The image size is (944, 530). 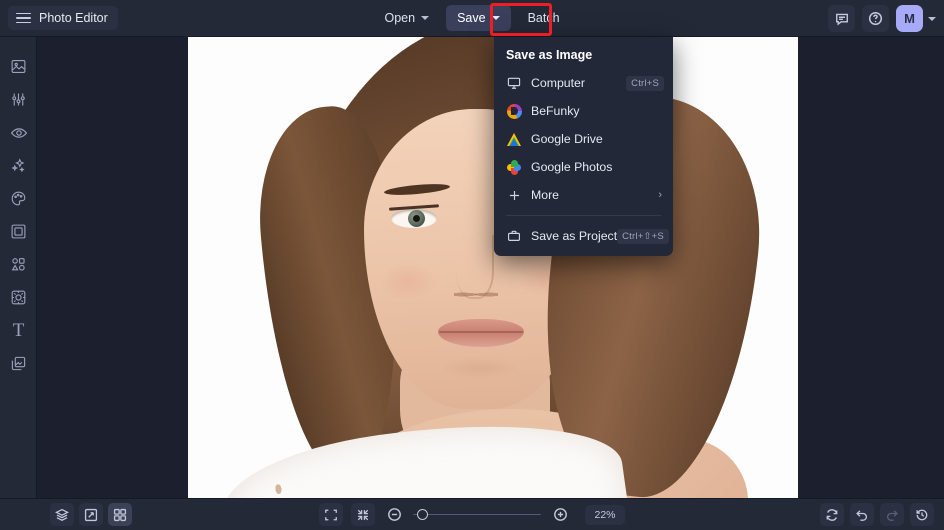 What do you see at coordinates (877, 514) in the screenshot?
I see `bottom-right-tools` at bounding box center [877, 514].